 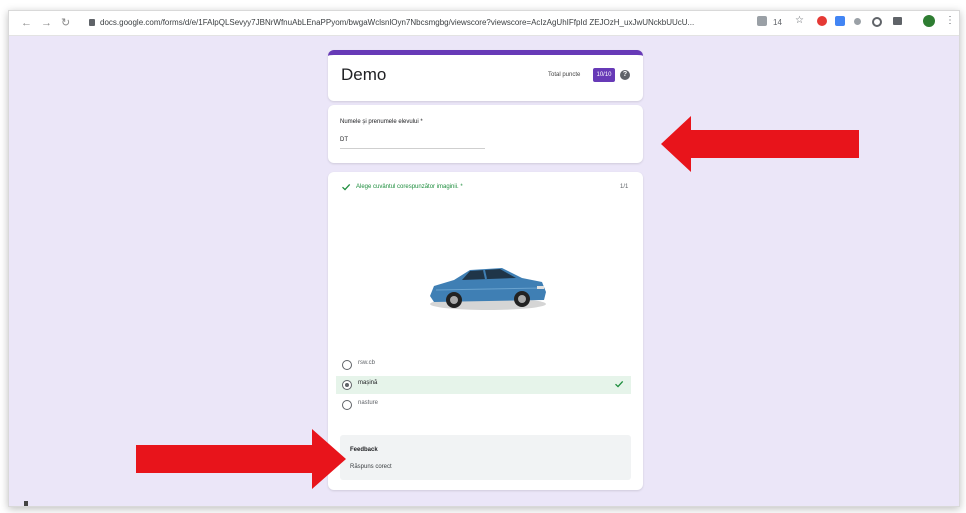 I want to click on answer-underline, so click(x=412, y=148).